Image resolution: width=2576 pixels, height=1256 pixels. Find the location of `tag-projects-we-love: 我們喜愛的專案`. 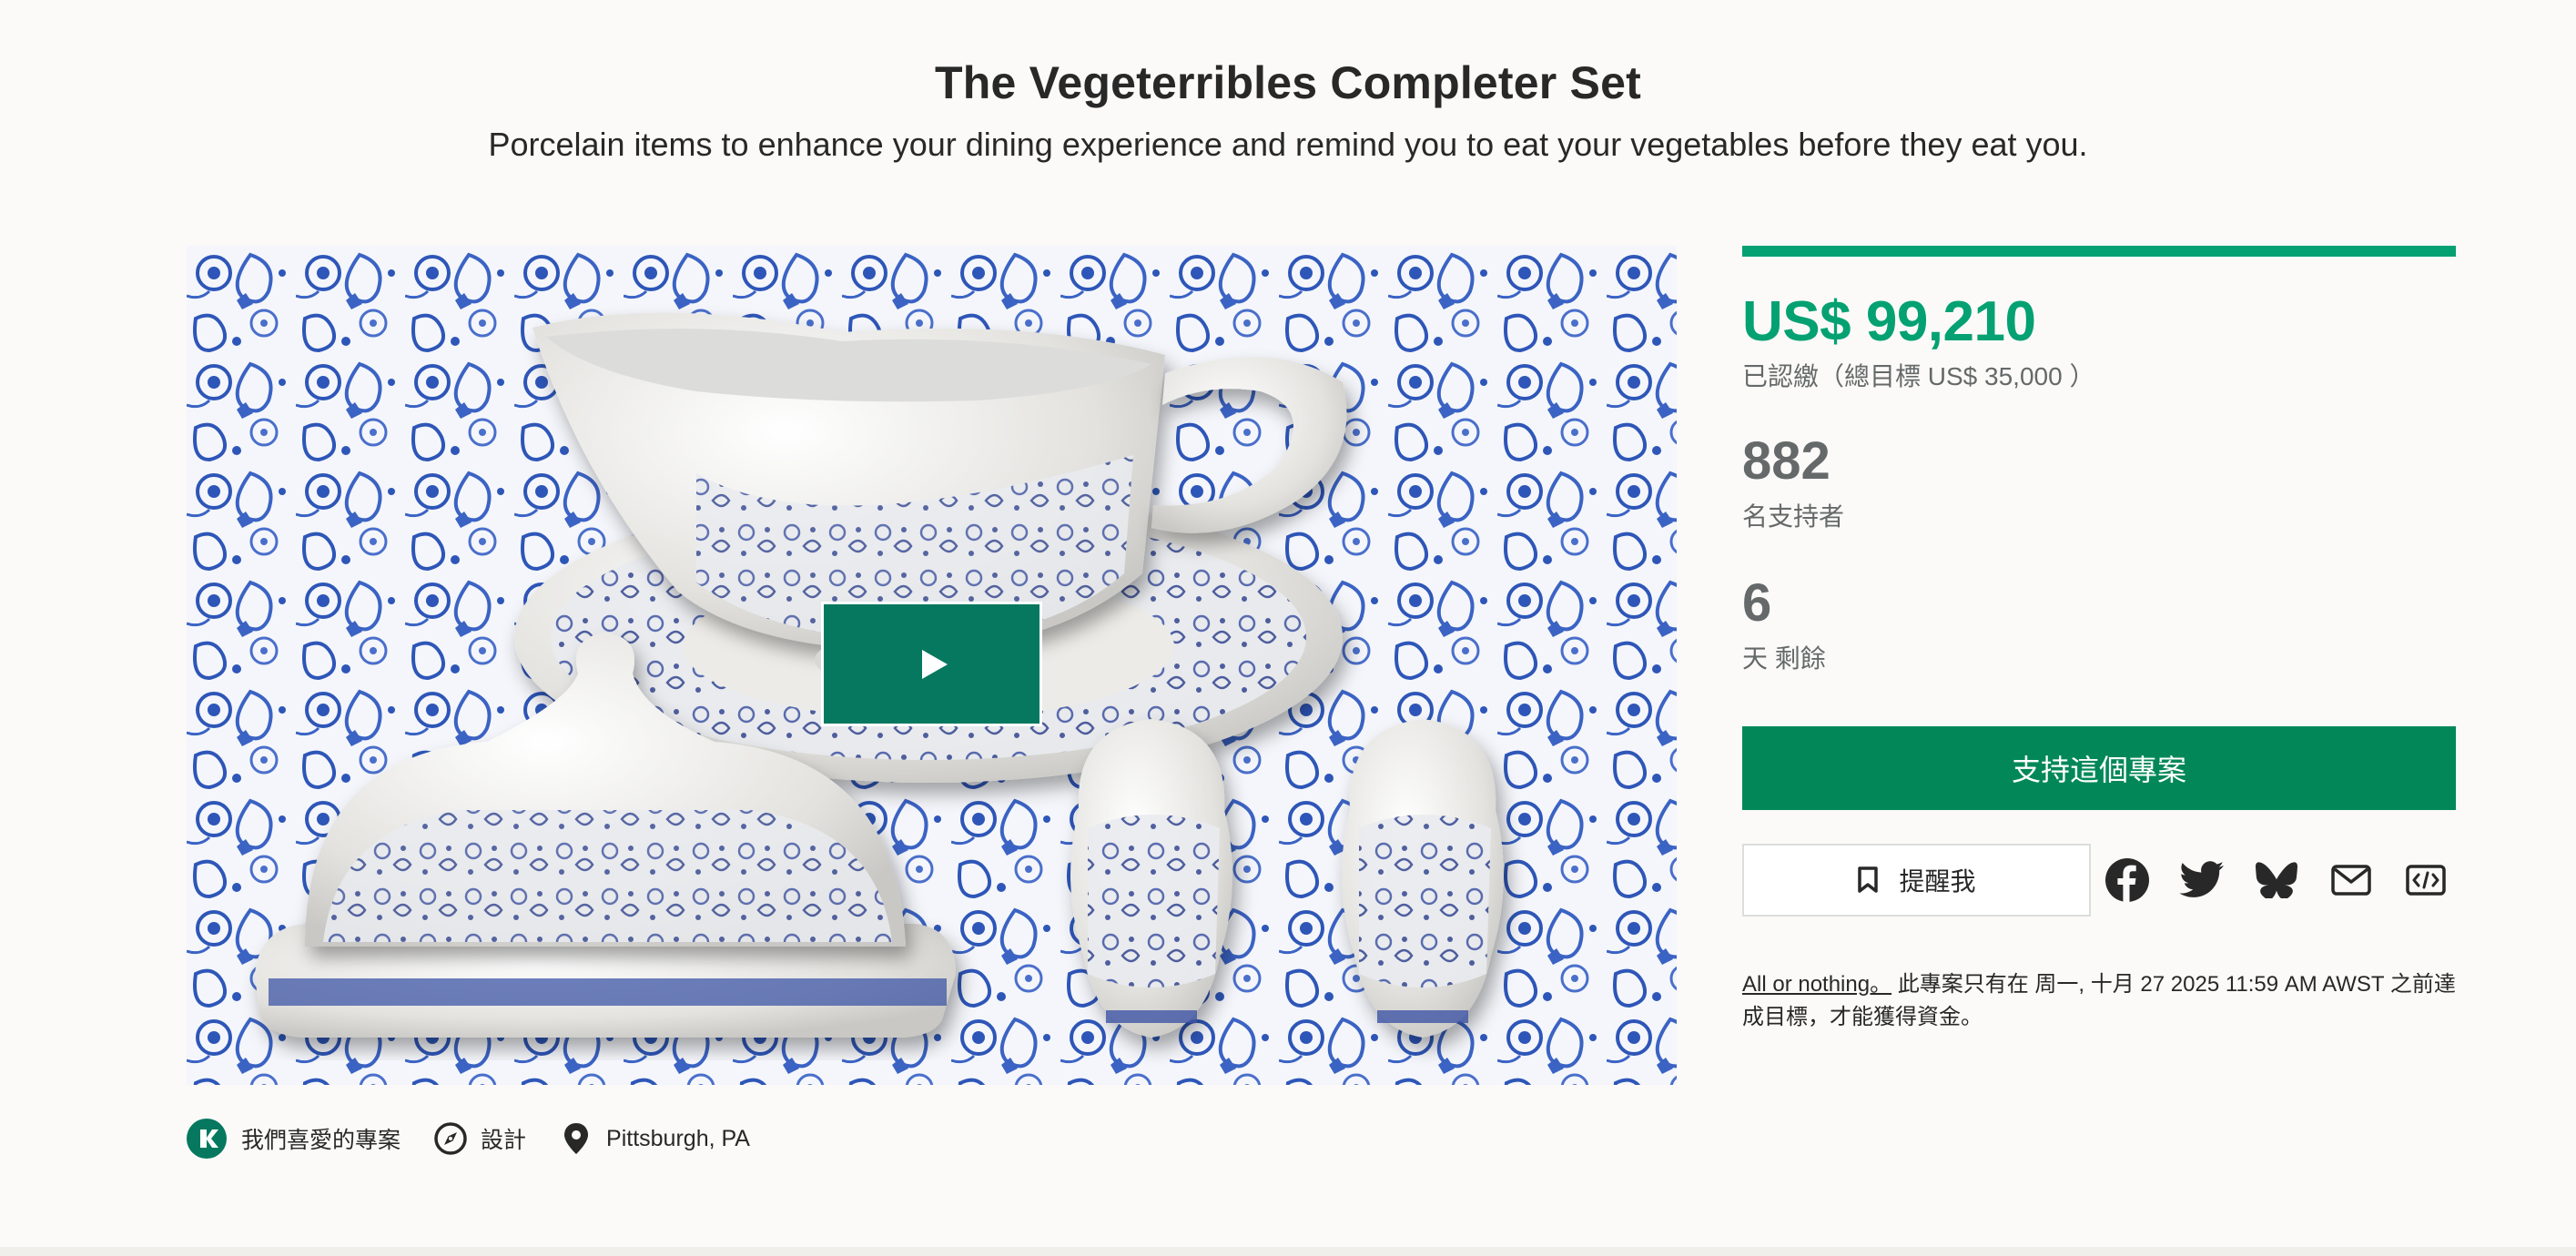

tag-projects-we-love: 我們喜愛的專案 is located at coordinates (294, 1139).